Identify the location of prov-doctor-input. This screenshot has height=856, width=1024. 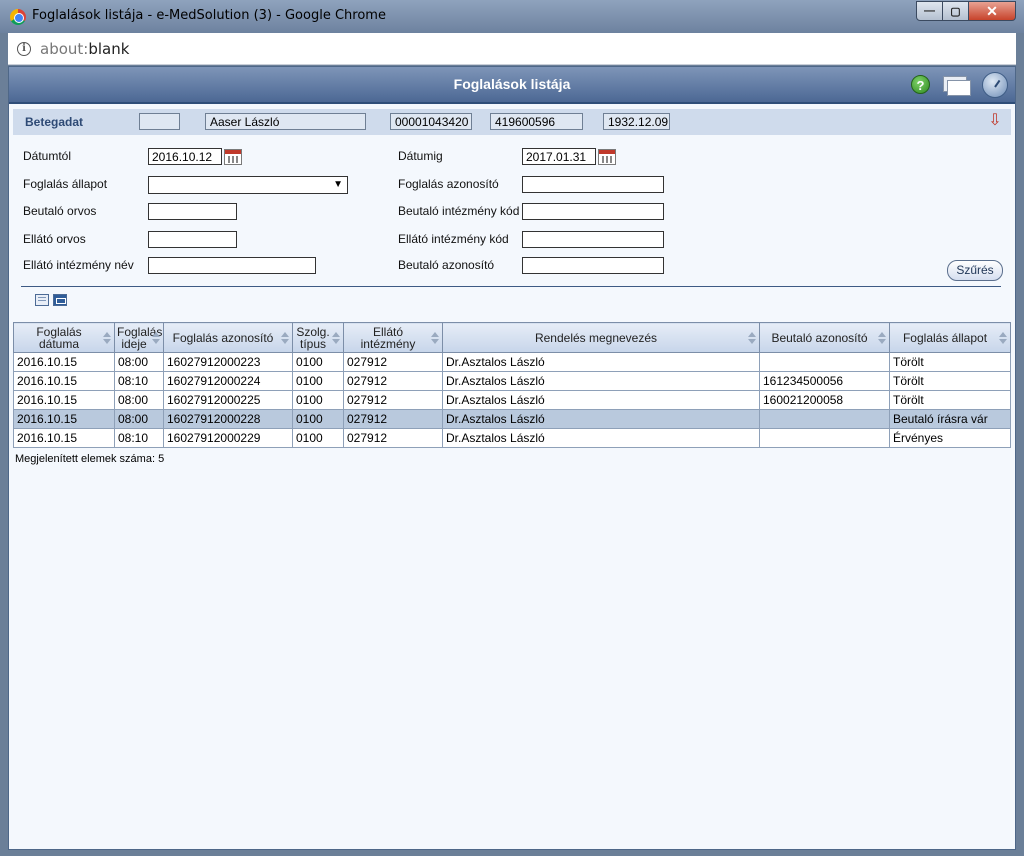
(192, 239).